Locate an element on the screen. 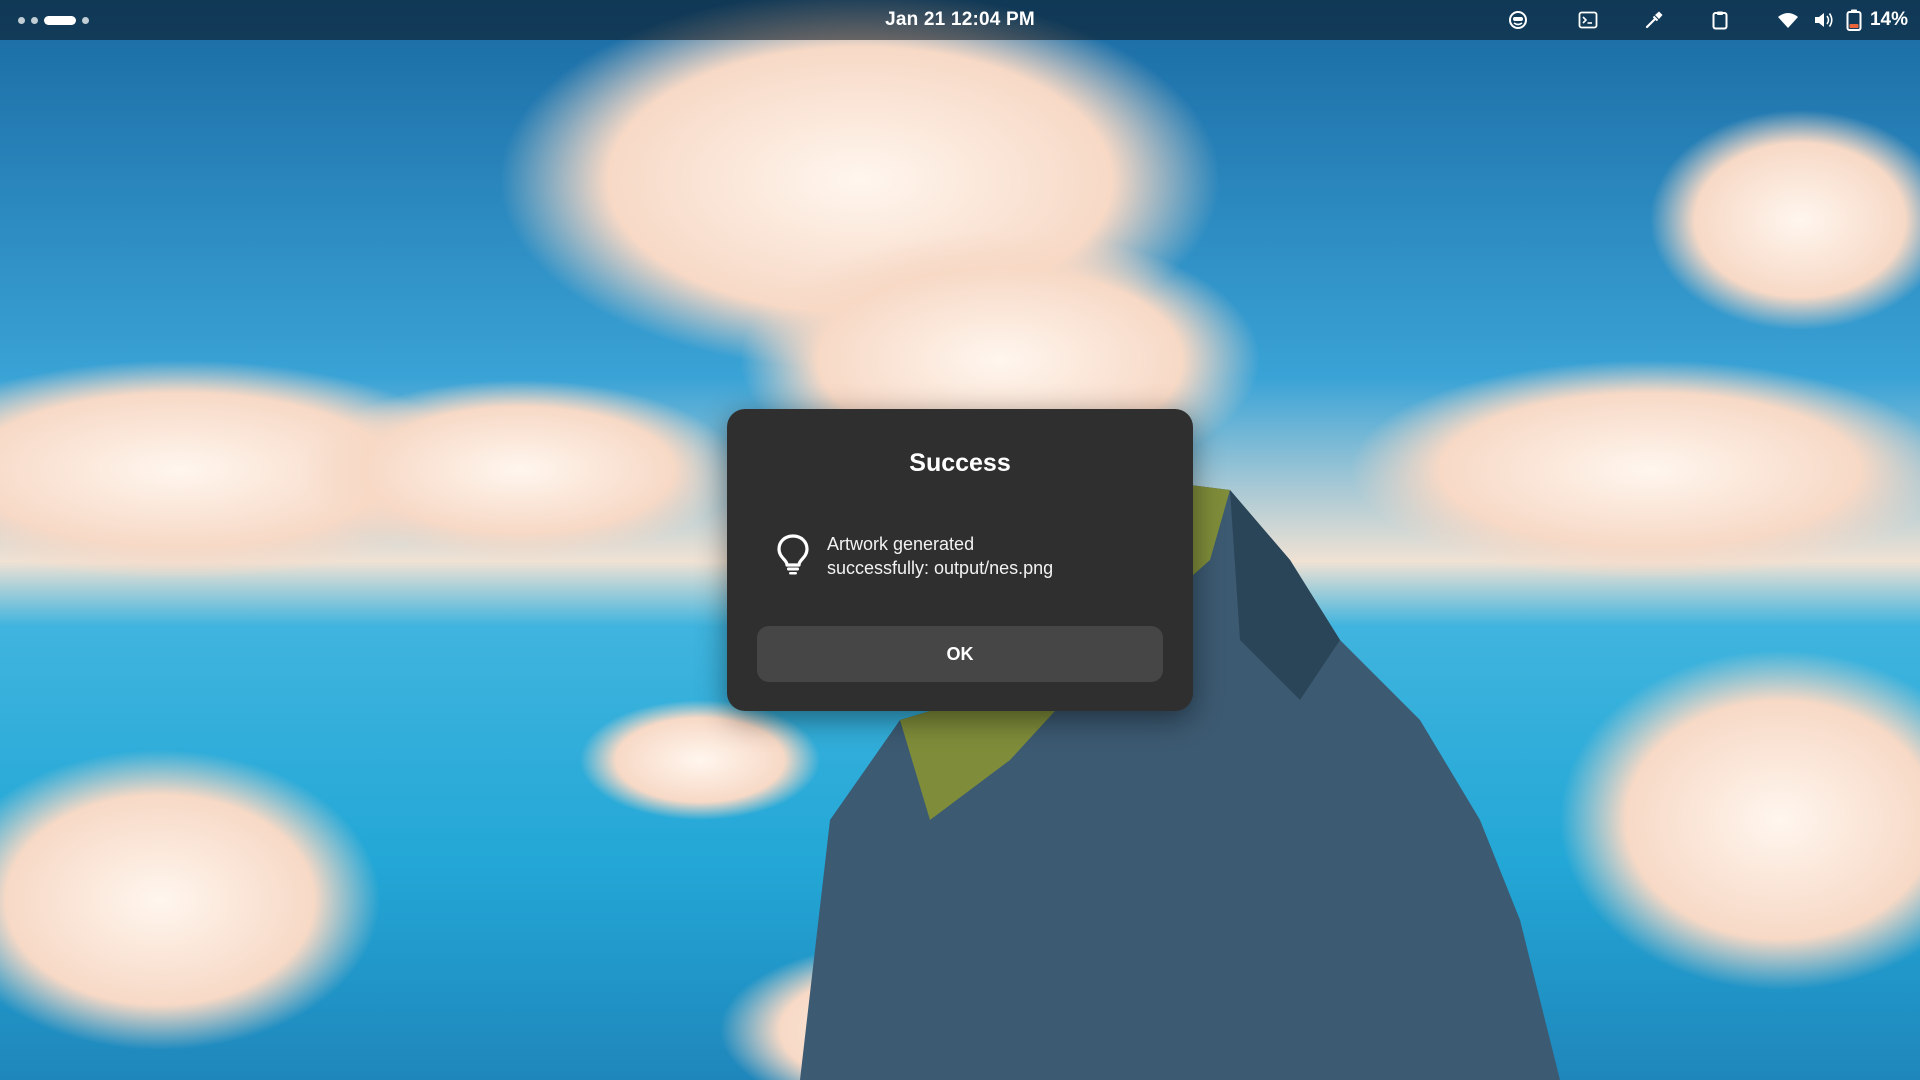 The height and width of the screenshot is (1080, 1920). clock: Jan 21 12:04 PM is located at coordinates (960, 19).